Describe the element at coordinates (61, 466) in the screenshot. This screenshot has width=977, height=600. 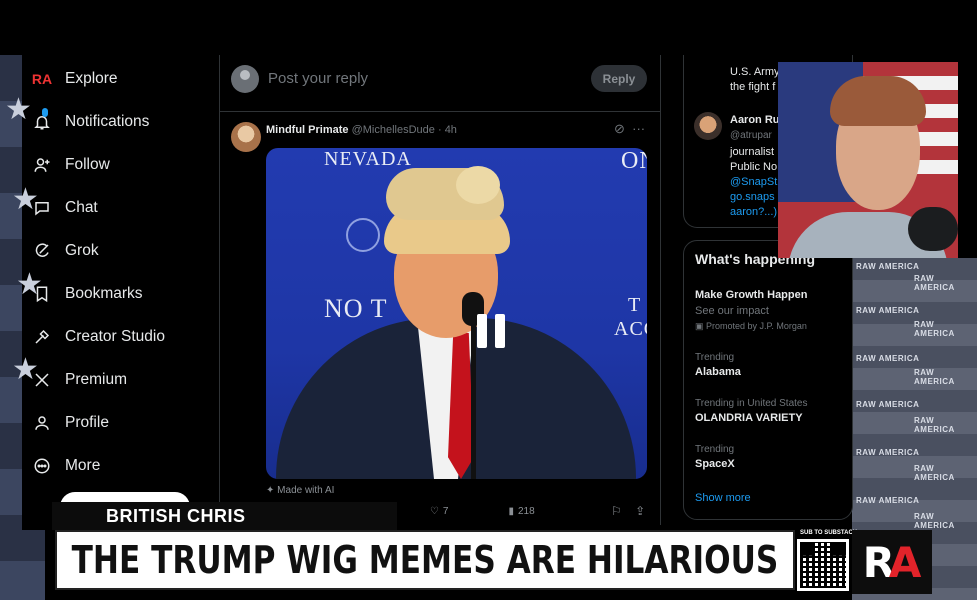
I see `sidebar-item-more: More` at that location.